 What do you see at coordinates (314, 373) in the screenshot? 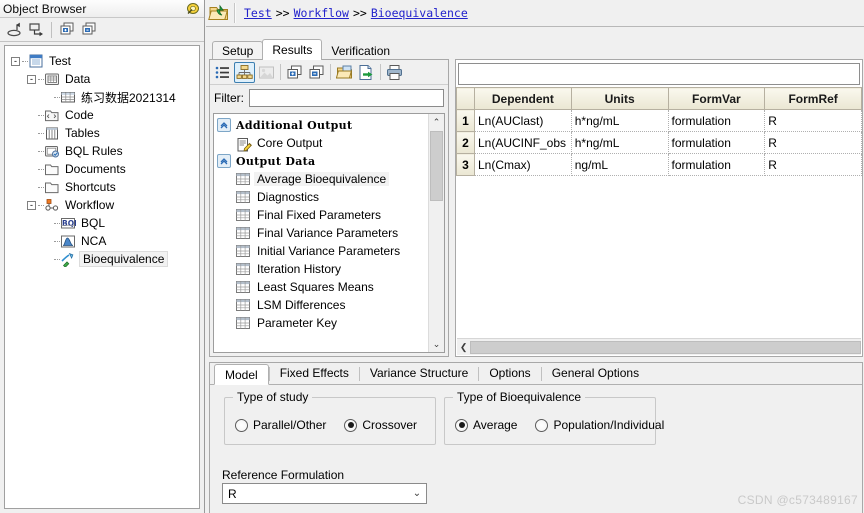
I see `tab-fixed-effects: Fixed Effects` at bounding box center [314, 373].